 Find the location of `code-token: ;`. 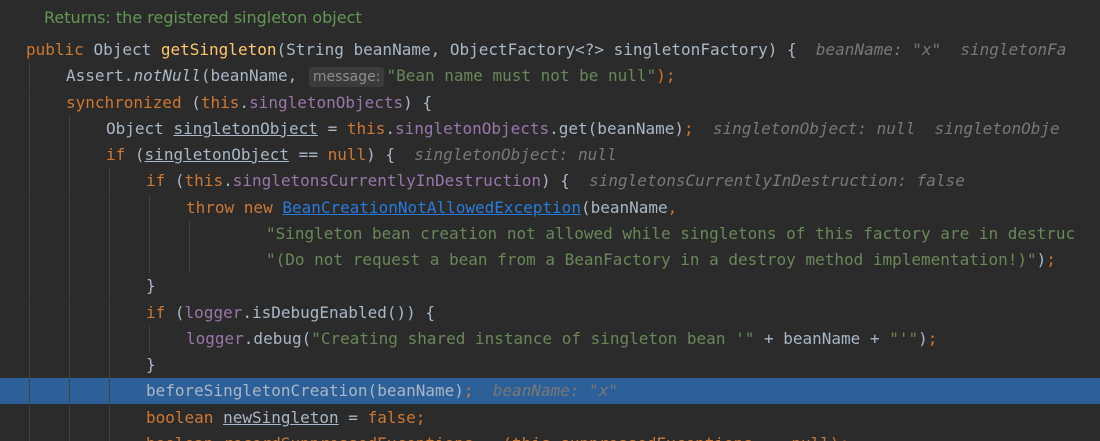

code-token: ; is located at coordinates (932, 338).